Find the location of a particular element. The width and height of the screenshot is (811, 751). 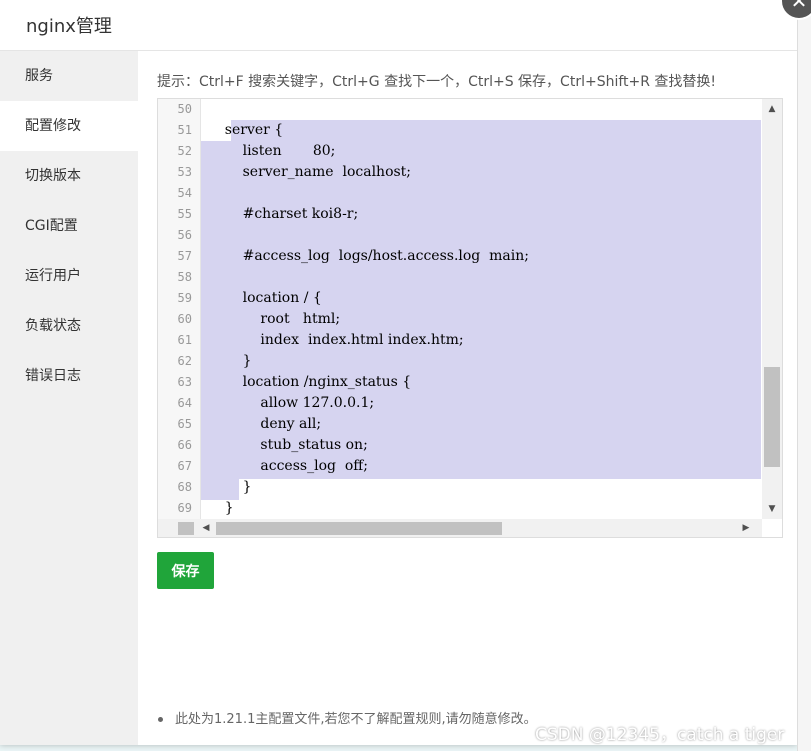

background-page-edge is located at coordinates (804, 375).